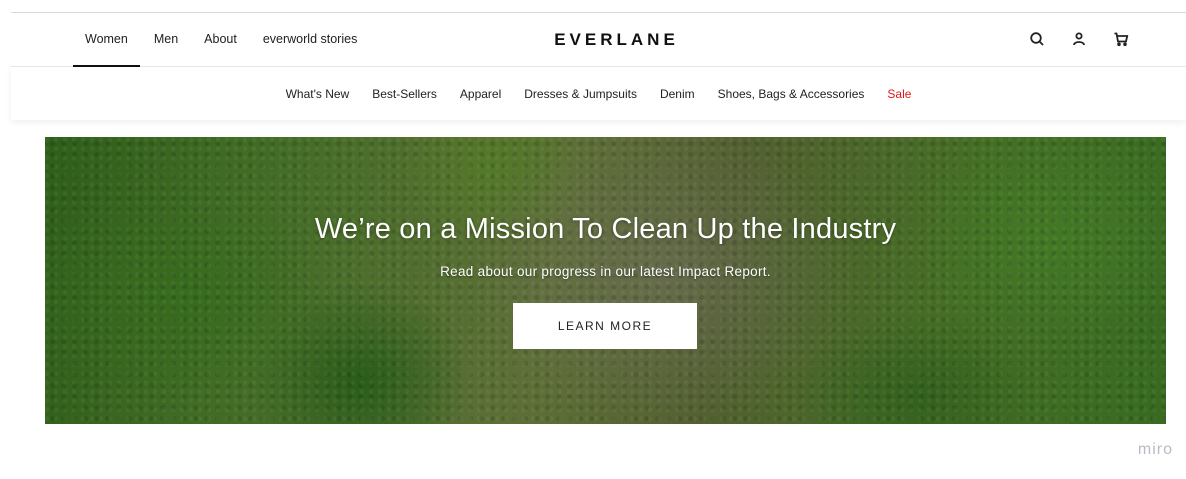 This screenshot has width=1186, height=479. Describe the element at coordinates (1037, 39) in the screenshot. I see `search-icon` at that location.